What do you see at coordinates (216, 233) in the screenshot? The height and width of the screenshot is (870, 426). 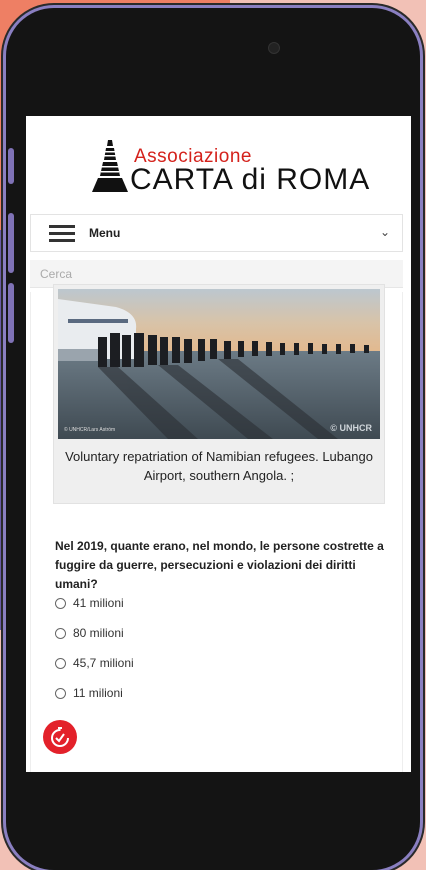 I see `menu-bar: Menu ⌄` at bounding box center [216, 233].